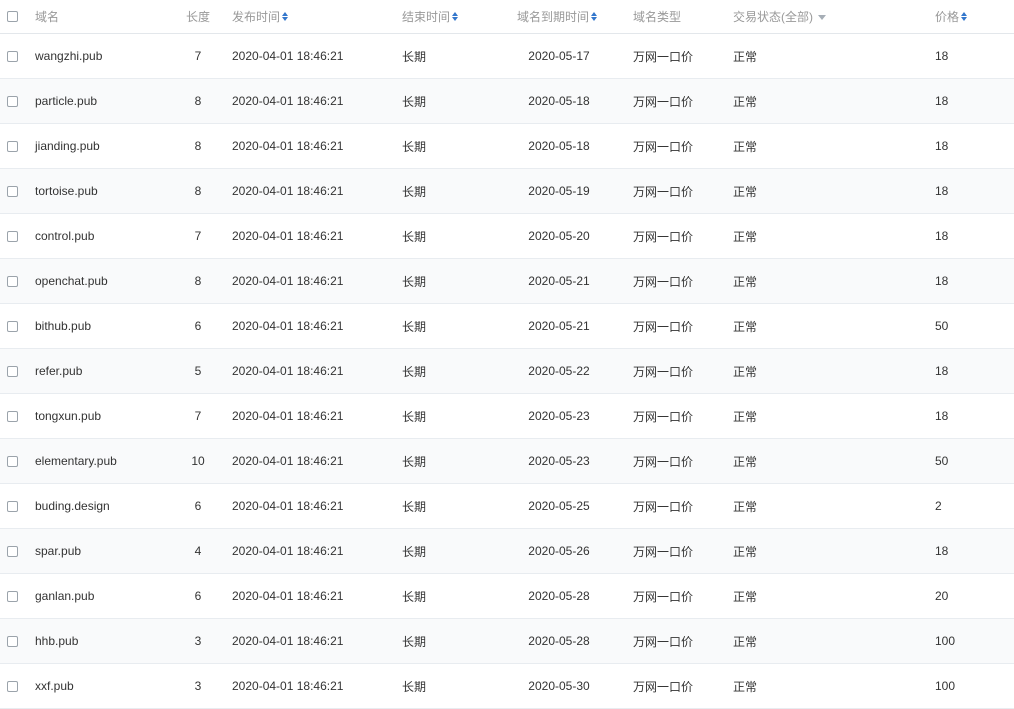 This screenshot has height=709, width=1014. I want to click on domain-cell-text: particle.pub, so click(66, 101).